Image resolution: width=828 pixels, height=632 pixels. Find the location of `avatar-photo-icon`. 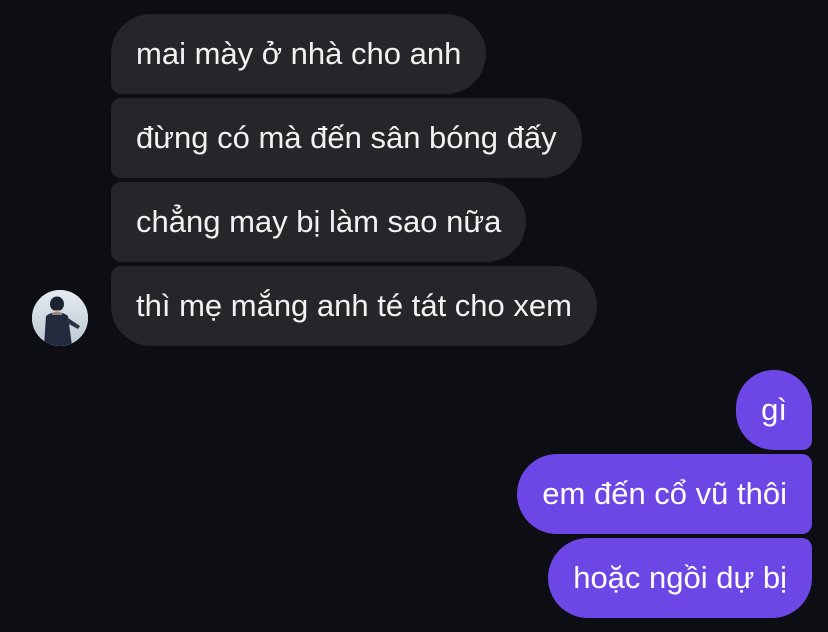

avatar-photo-icon is located at coordinates (60, 318).